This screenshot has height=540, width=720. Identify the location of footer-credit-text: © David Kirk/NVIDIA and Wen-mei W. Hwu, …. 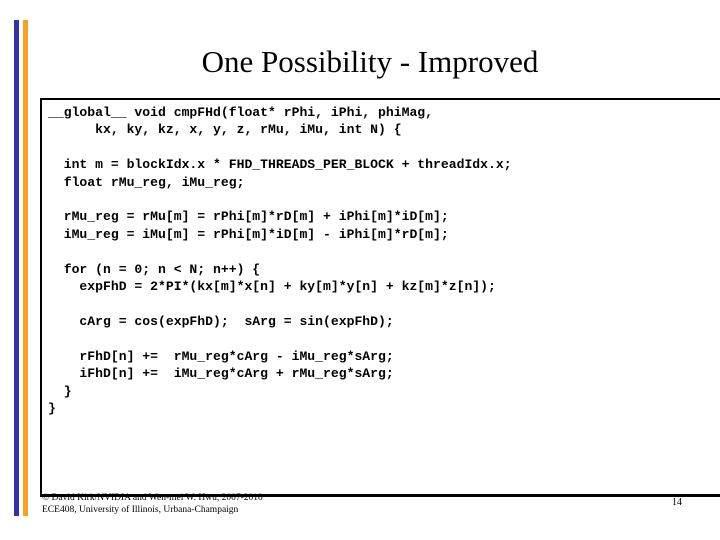
(152, 504).